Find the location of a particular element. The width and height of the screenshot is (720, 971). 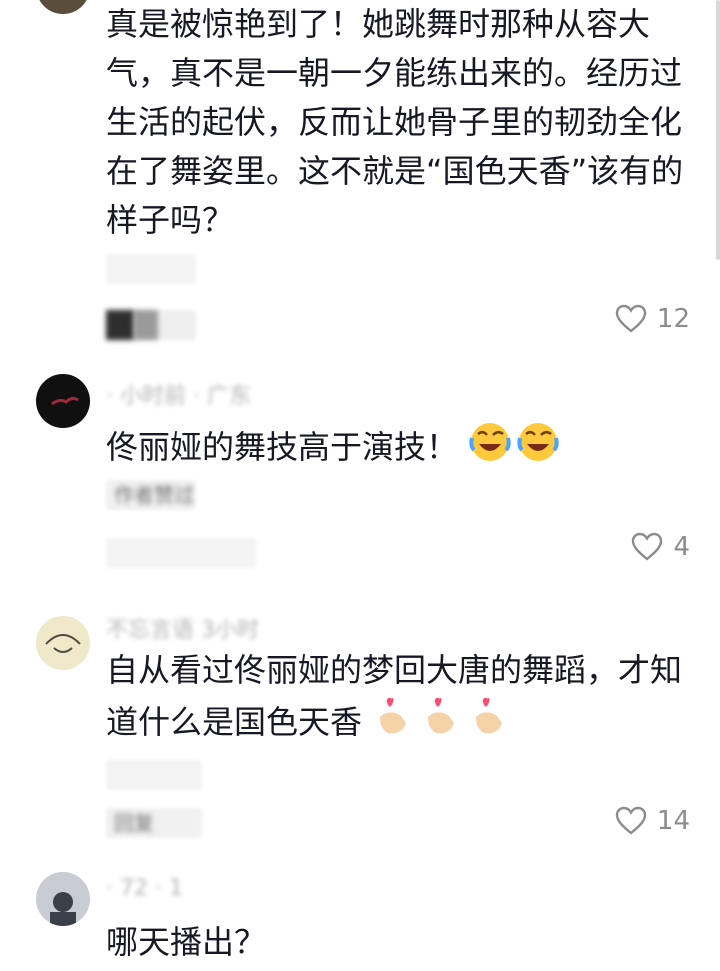

like-button: 14 is located at coordinates (652, 821).